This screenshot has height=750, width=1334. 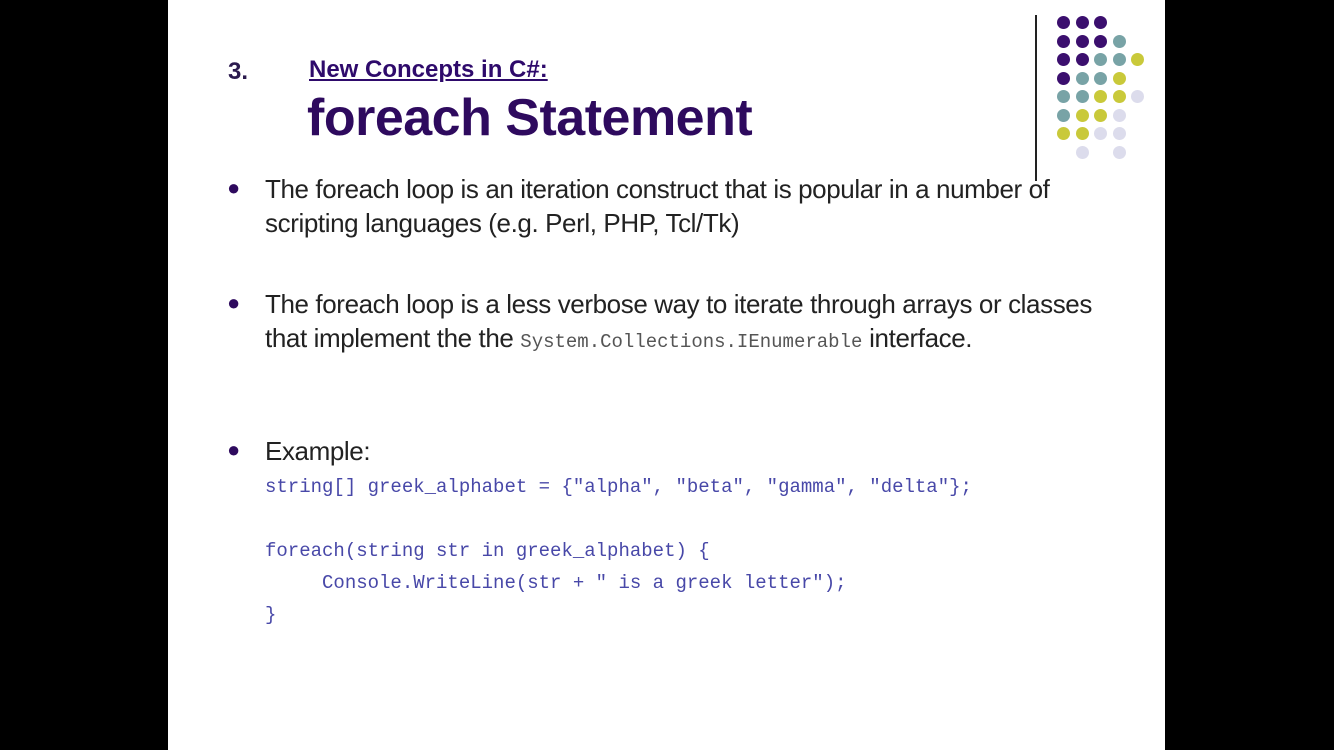 I want to click on section-number: 3., so click(x=238, y=71).